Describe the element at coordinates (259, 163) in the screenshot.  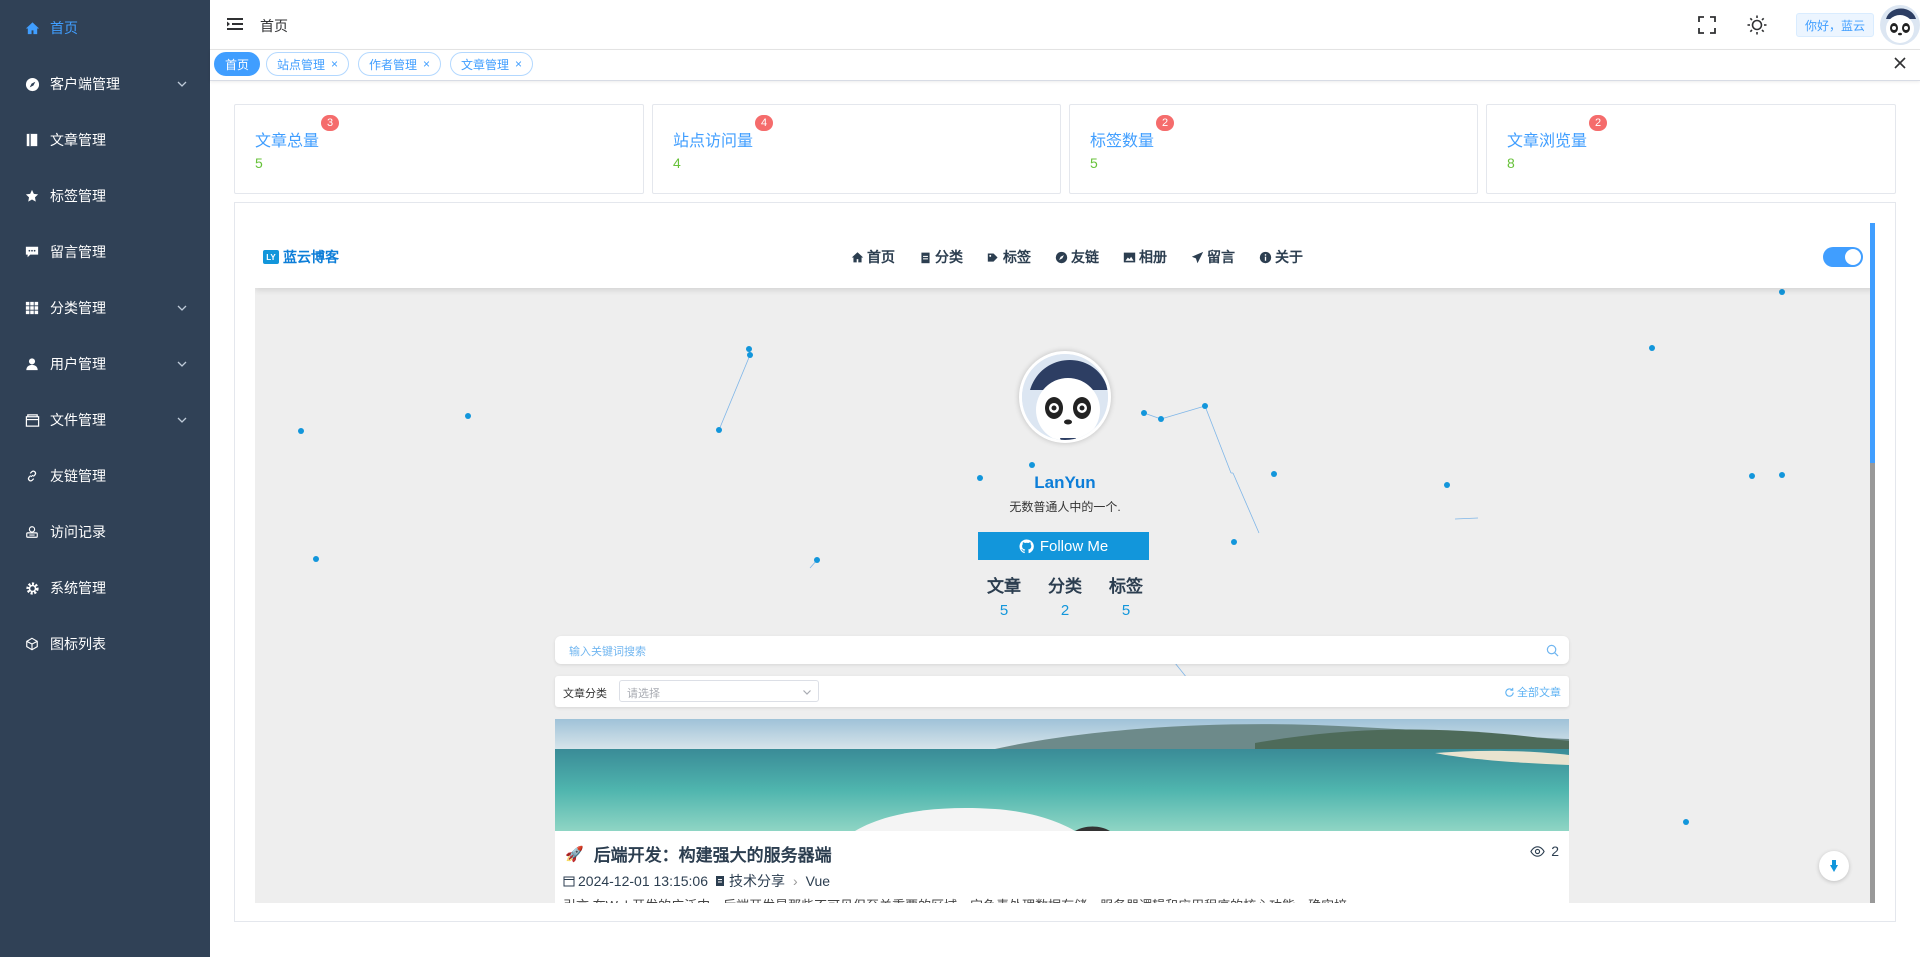
I see `stat-value: 5` at that location.